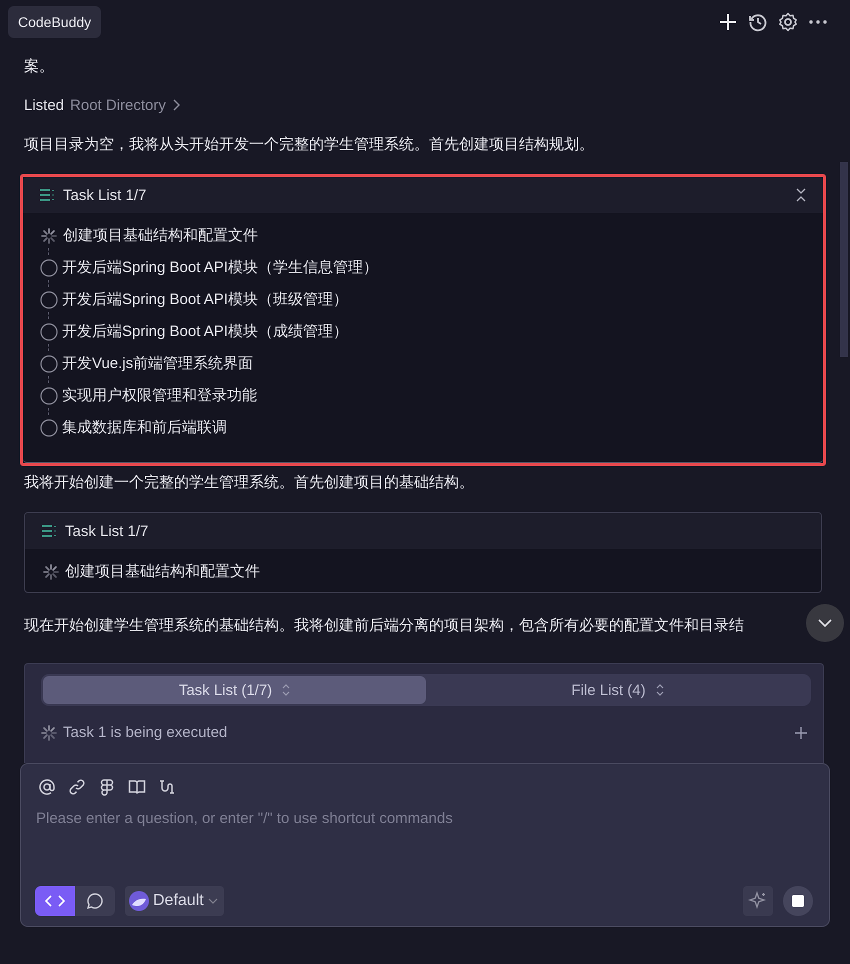 The width and height of the screenshot is (850, 964). What do you see at coordinates (425, 818) in the screenshot?
I see `prompt-field: Please enter a question, or enter "/" to use shortcut commands` at bounding box center [425, 818].